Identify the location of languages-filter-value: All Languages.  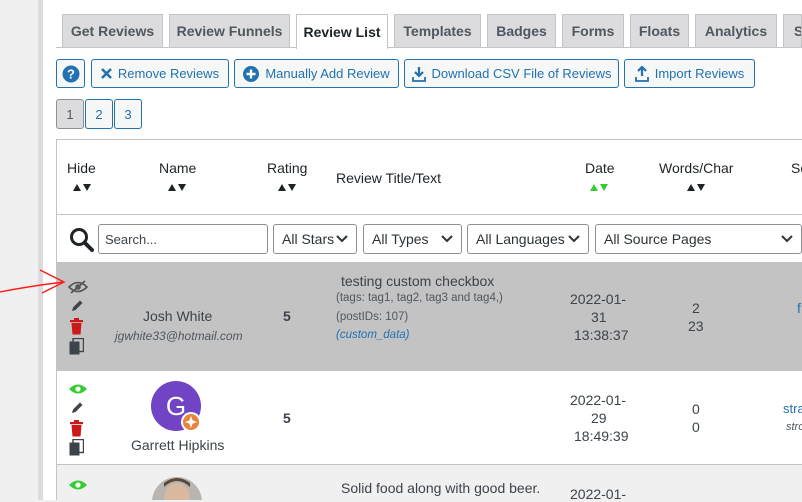
(520, 239).